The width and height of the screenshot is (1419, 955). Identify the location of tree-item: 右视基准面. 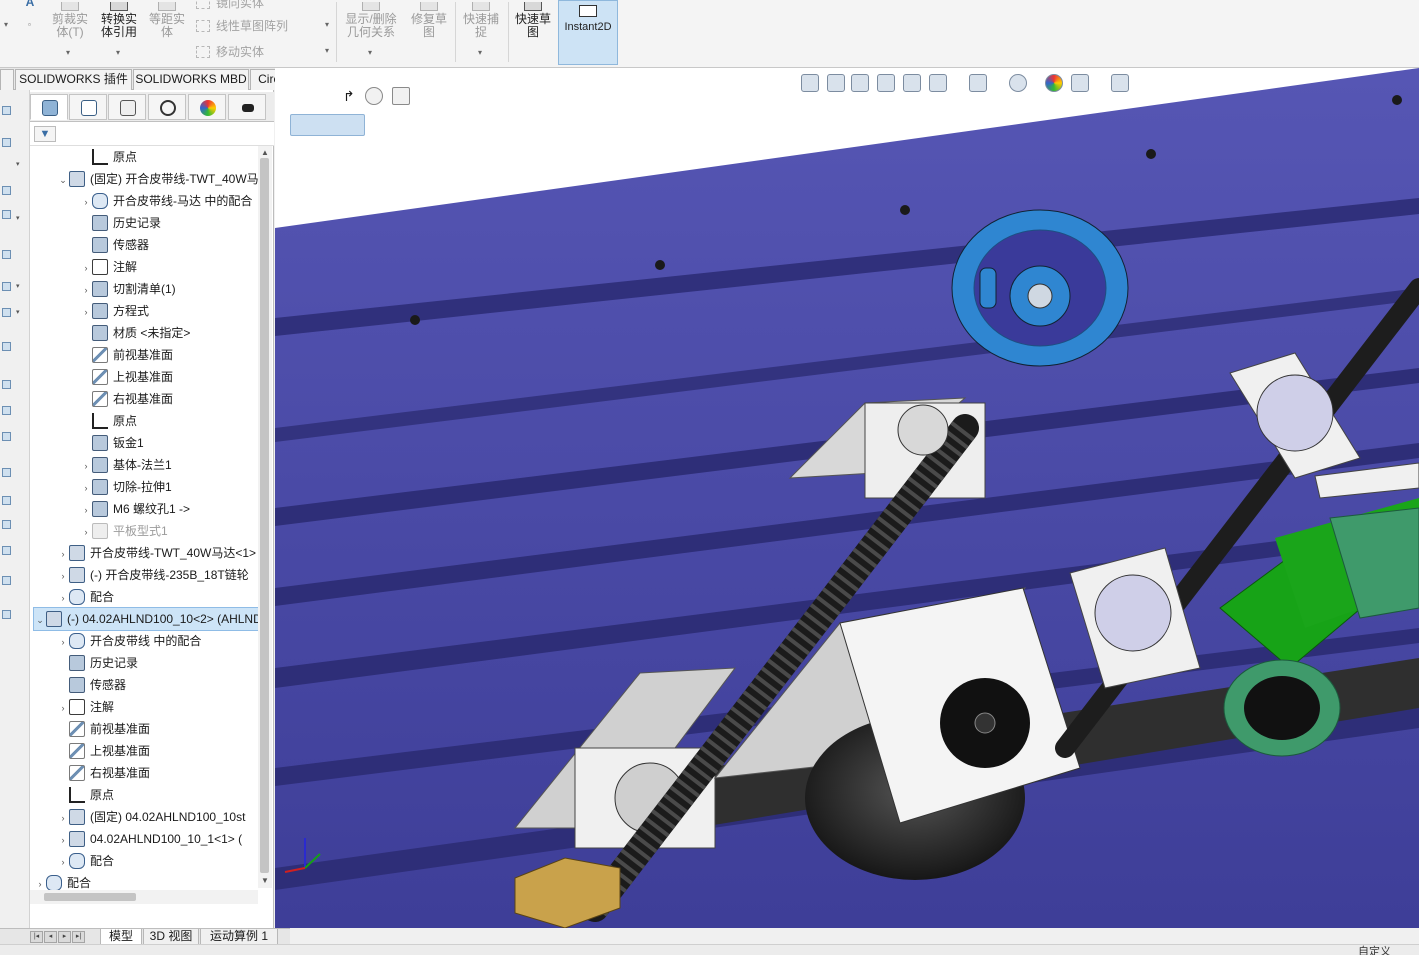
(169, 399).